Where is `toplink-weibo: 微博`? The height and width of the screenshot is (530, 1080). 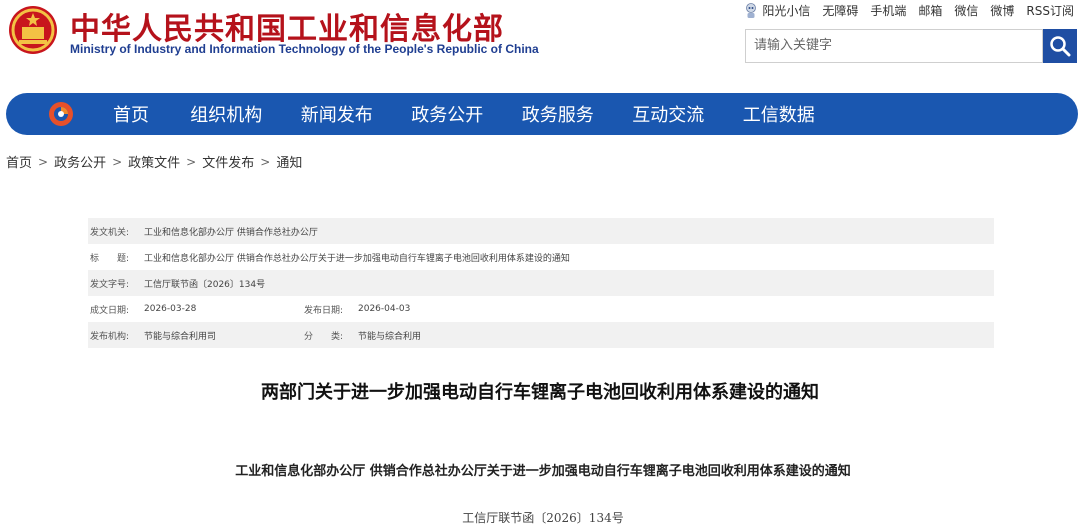 toplink-weibo: 微博 is located at coordinates (1002, 10).